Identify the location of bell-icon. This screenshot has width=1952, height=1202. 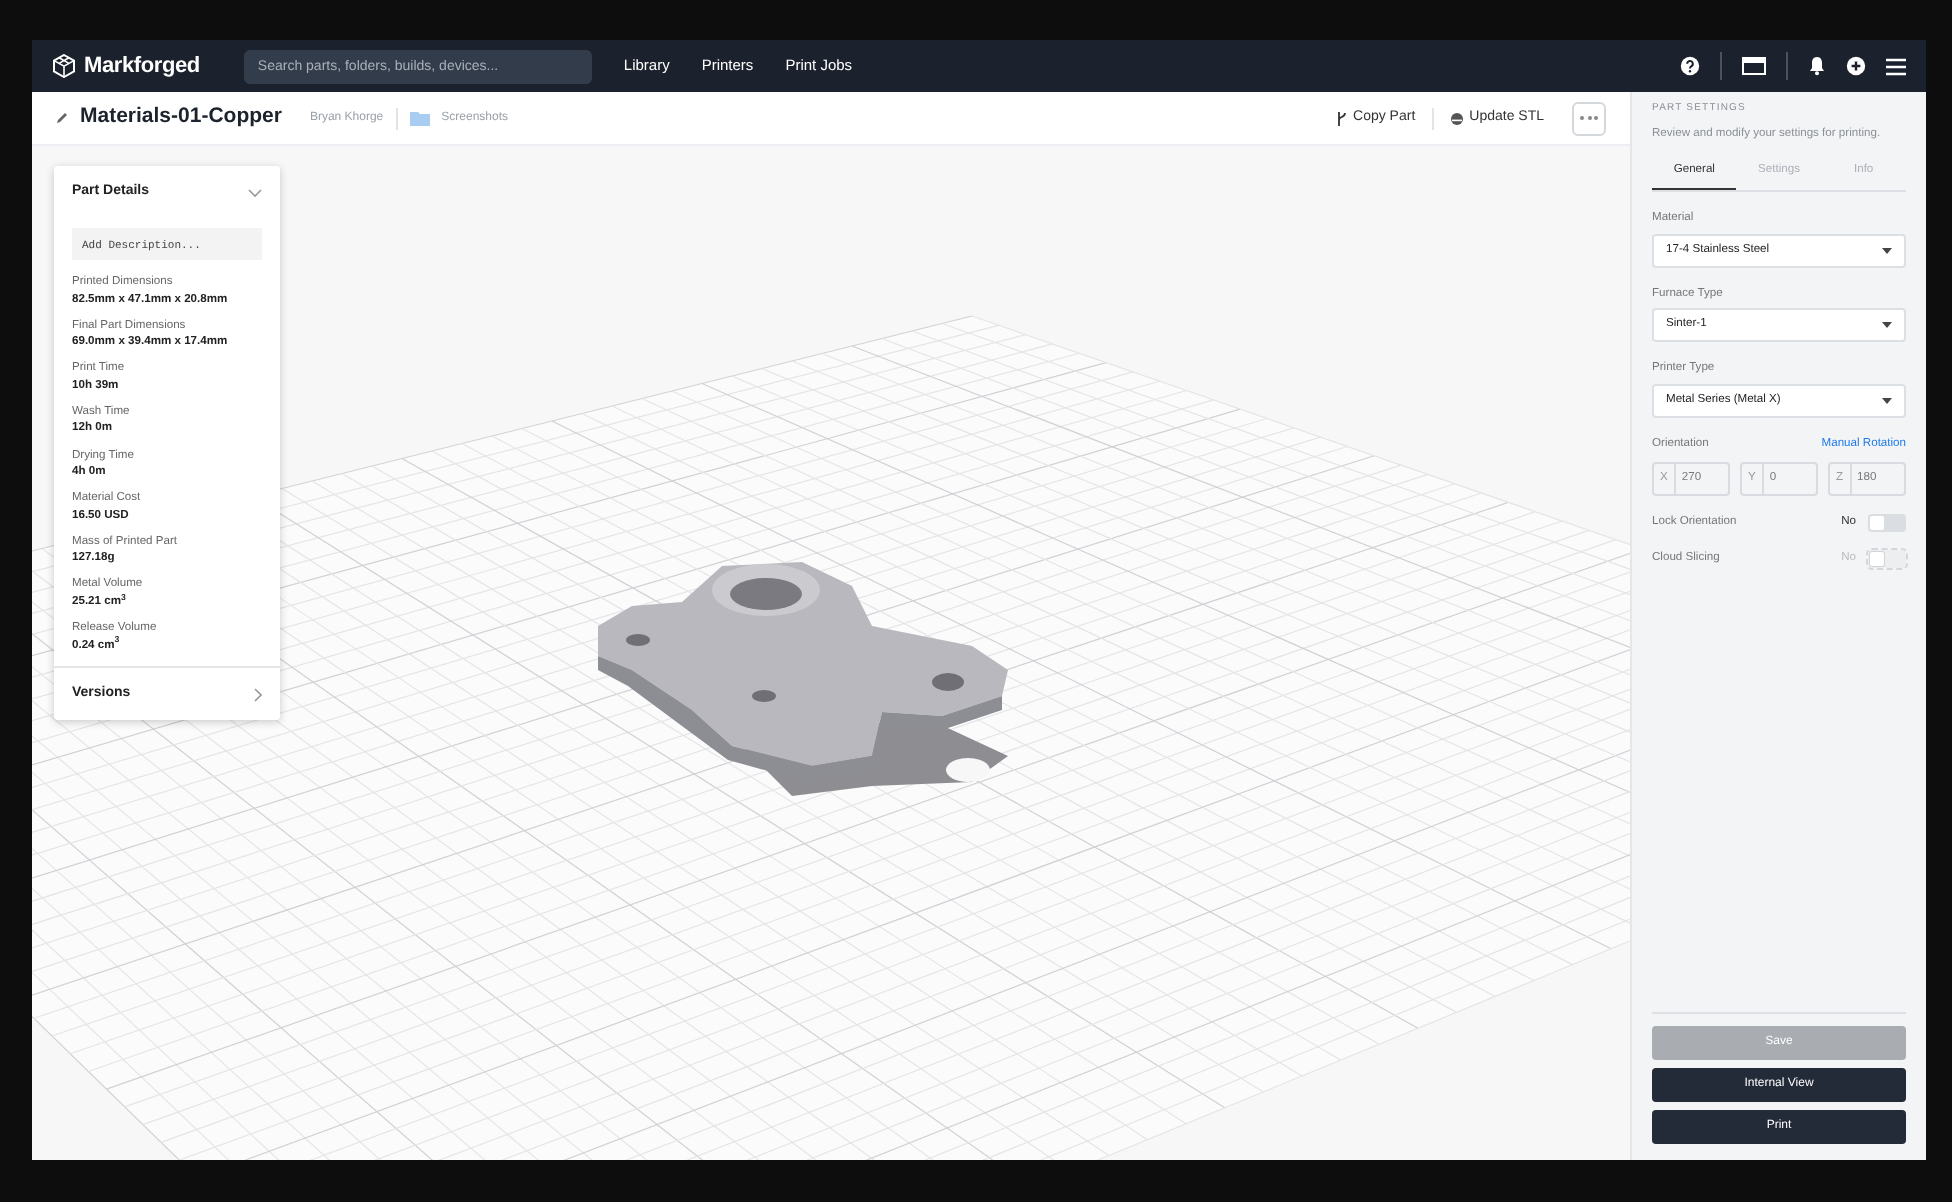
(1817, 66).